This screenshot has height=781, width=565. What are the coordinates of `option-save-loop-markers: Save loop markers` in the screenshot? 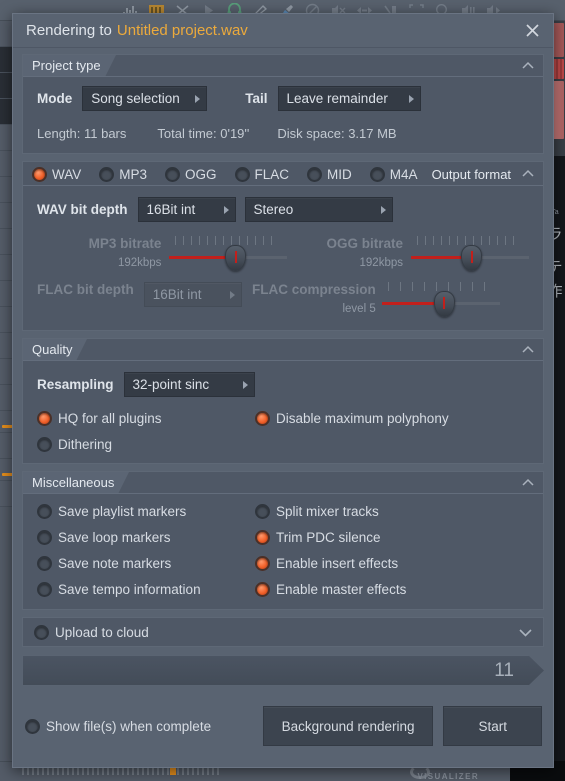 It's located at (146, 537).